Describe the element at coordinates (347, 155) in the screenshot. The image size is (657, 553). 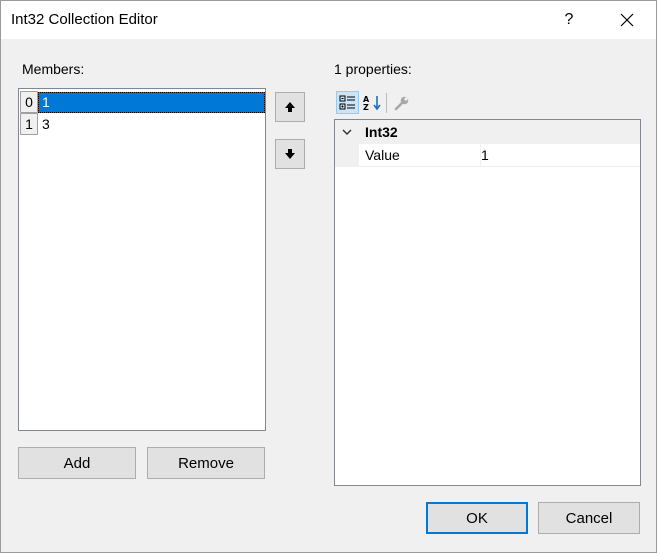
I see `property-gutter` at that location.